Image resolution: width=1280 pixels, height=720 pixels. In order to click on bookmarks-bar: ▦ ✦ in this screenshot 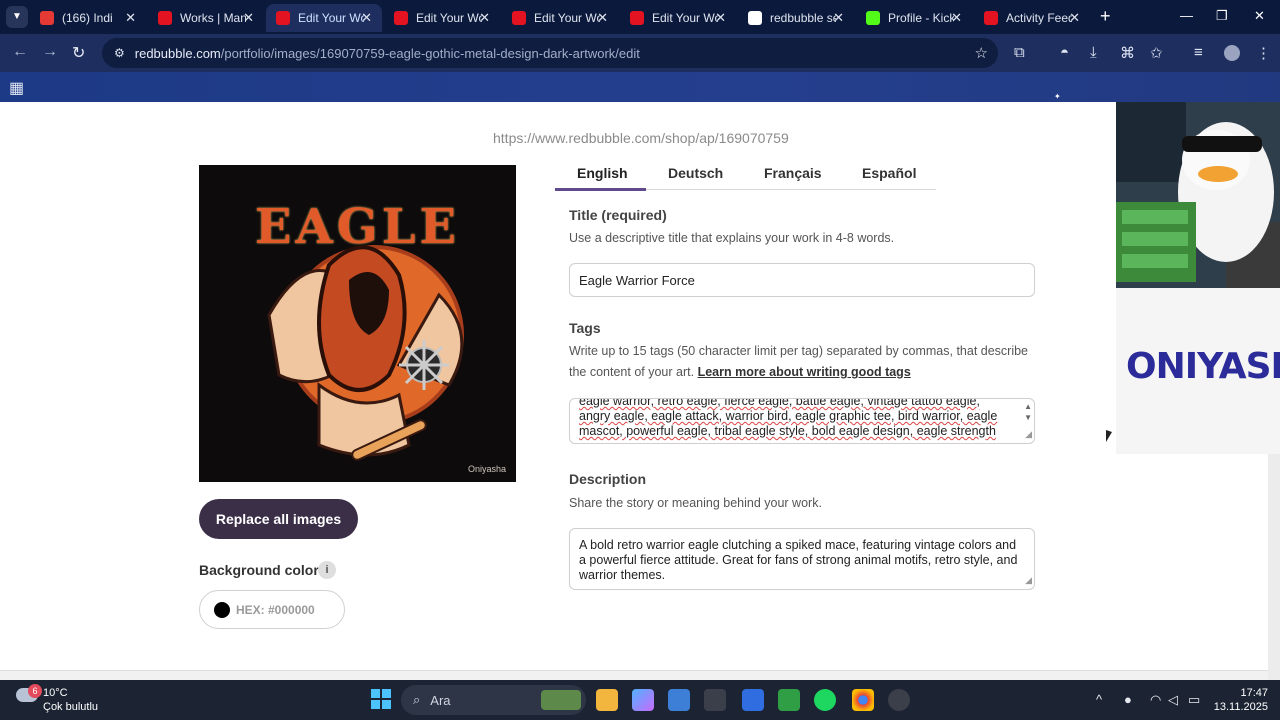, I will do `click(640, 87)`.